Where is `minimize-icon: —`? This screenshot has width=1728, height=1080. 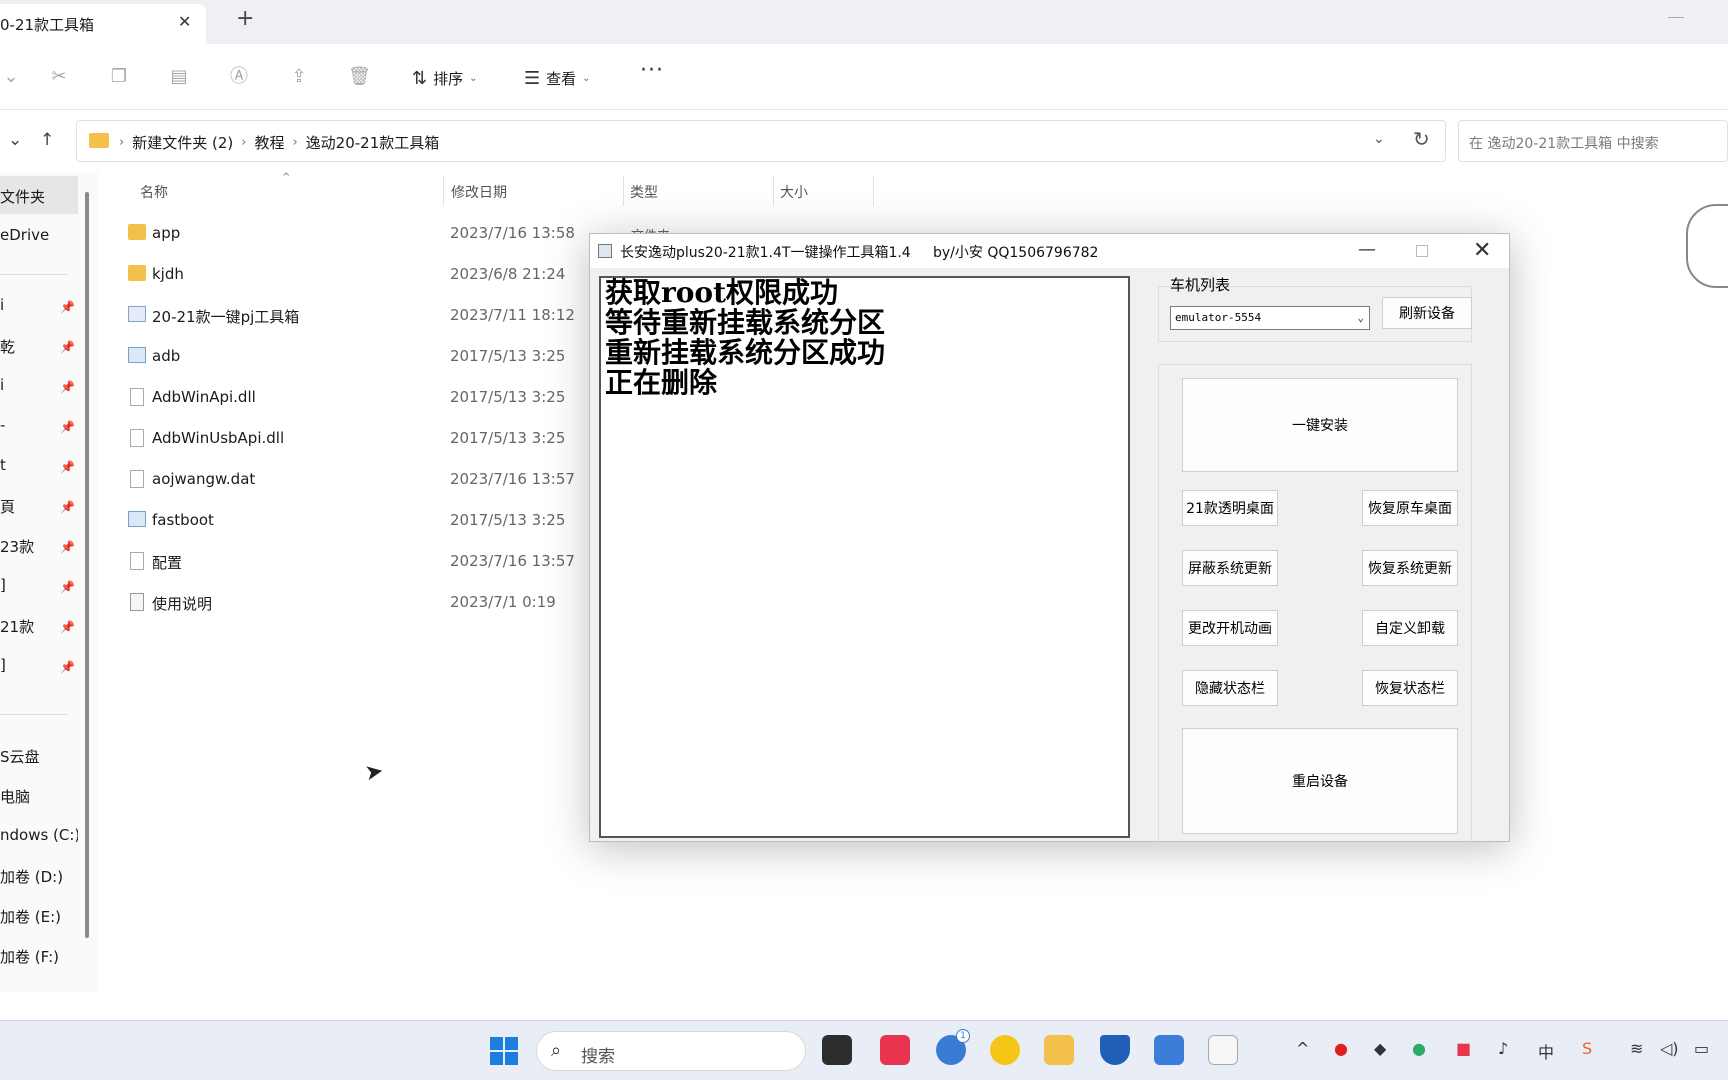 minimize-icon: — is located at coordinates (1367, 249).